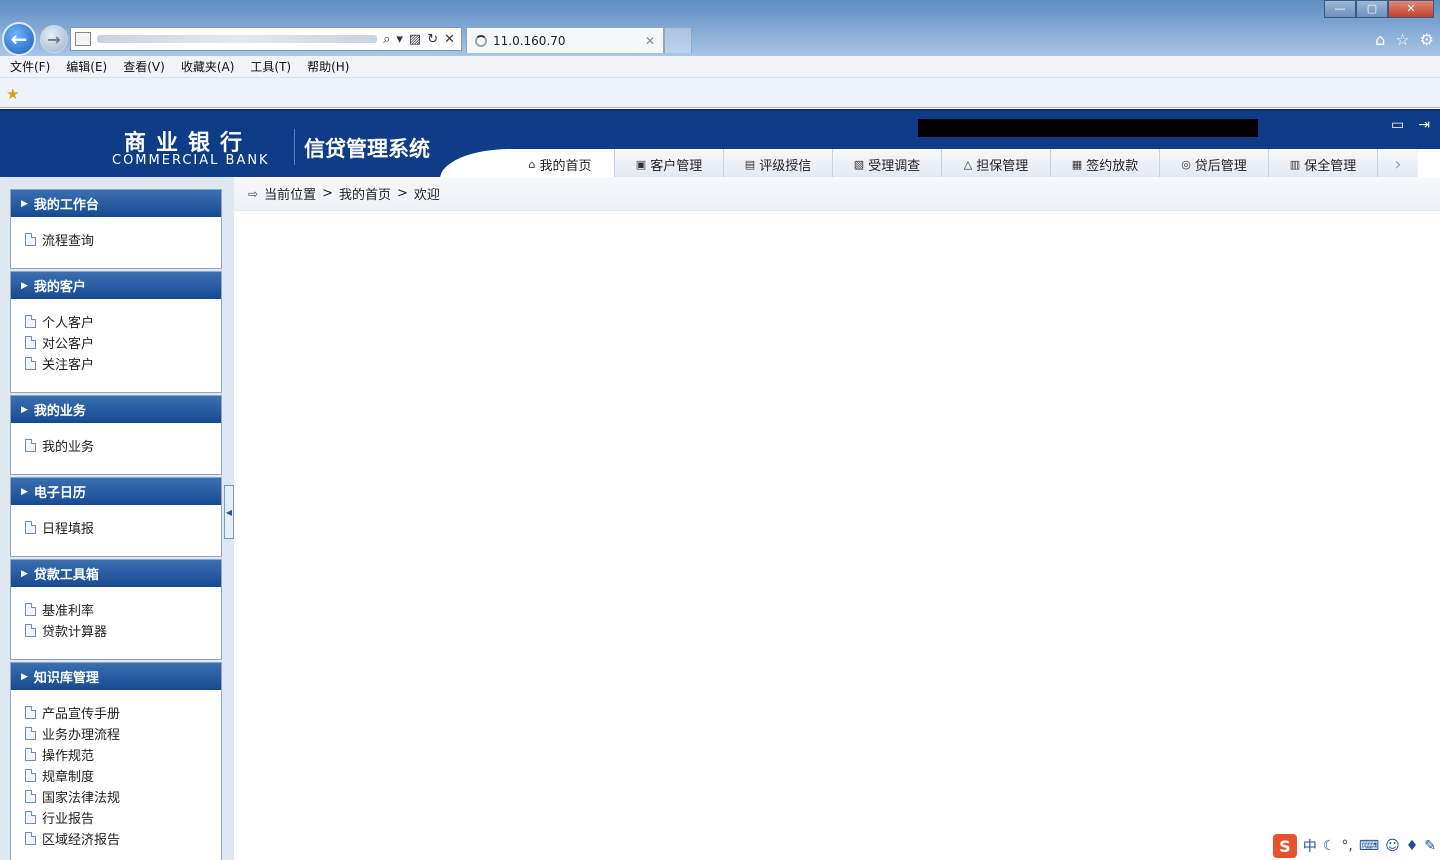 This screenshot has height=860, width=1440. Describe the element at coordinates (529, 40) in the screenshot. I see `tab-title: 11.0.160.70` at that location.